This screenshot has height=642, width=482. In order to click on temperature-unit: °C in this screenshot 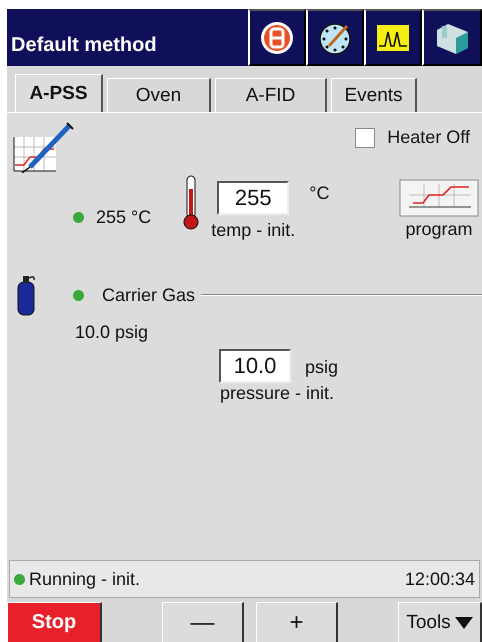, I will do `click(319, 193)`.